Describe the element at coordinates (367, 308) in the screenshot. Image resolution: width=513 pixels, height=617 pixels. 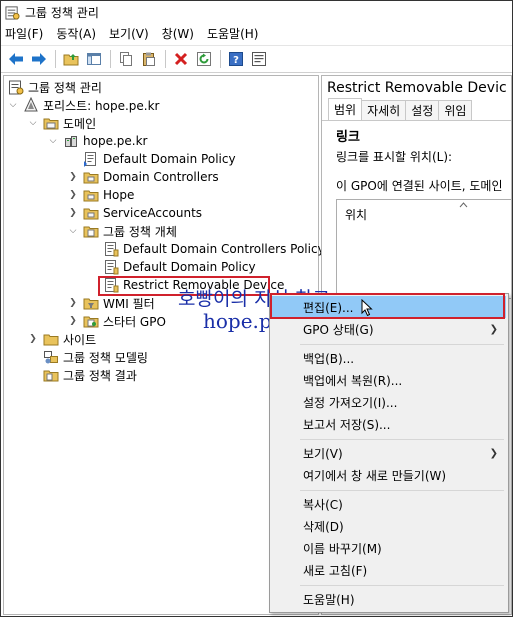
I see `mouse-cursor-icon` at that location.